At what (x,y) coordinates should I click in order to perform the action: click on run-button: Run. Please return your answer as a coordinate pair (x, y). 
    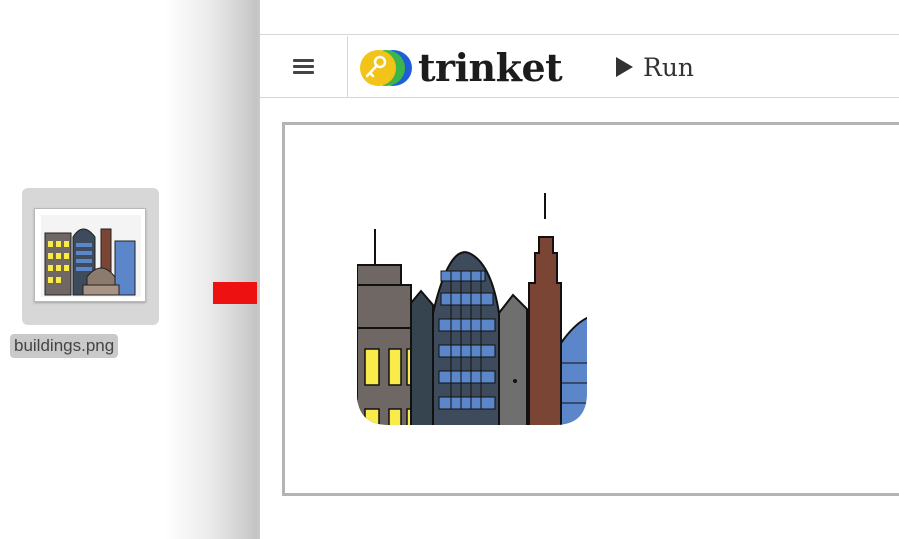
    Looking at the image, I should click on (655, 67).